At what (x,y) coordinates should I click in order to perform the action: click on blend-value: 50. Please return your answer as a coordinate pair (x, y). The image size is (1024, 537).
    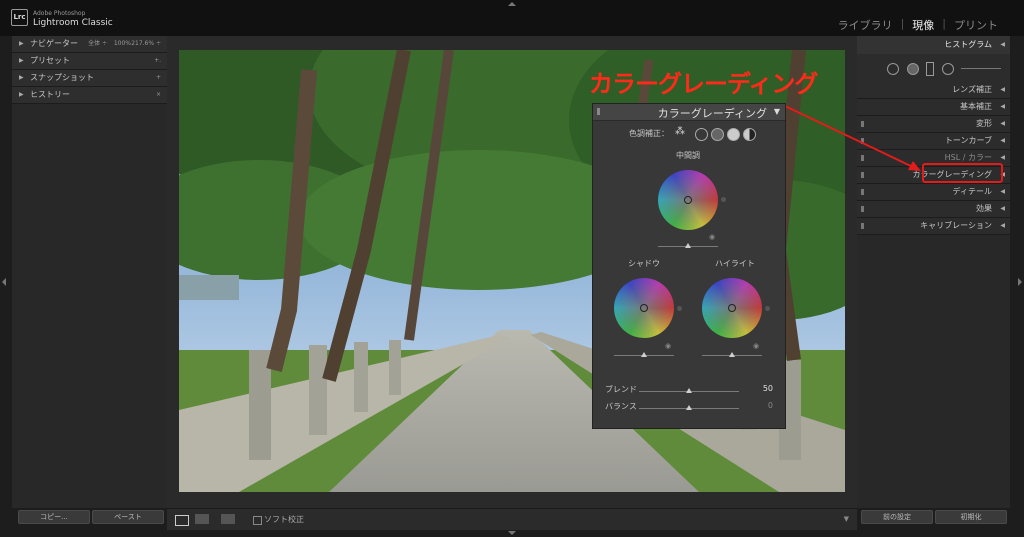
    Looking at the image, I should click on (768, 388).